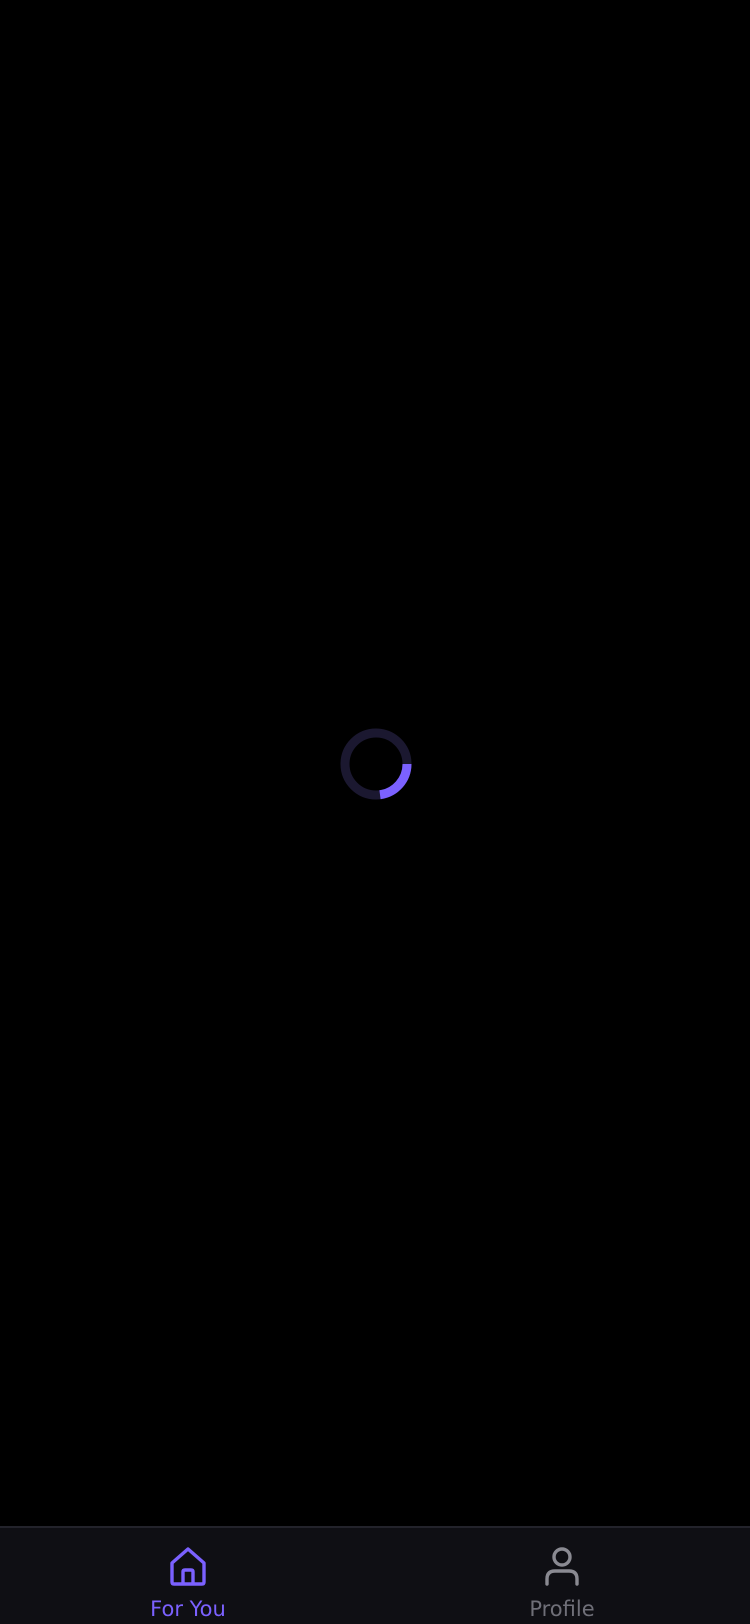  Describe the element at coordinates (395, 781) in the screenshot. I see `spinner-arc` at that location.